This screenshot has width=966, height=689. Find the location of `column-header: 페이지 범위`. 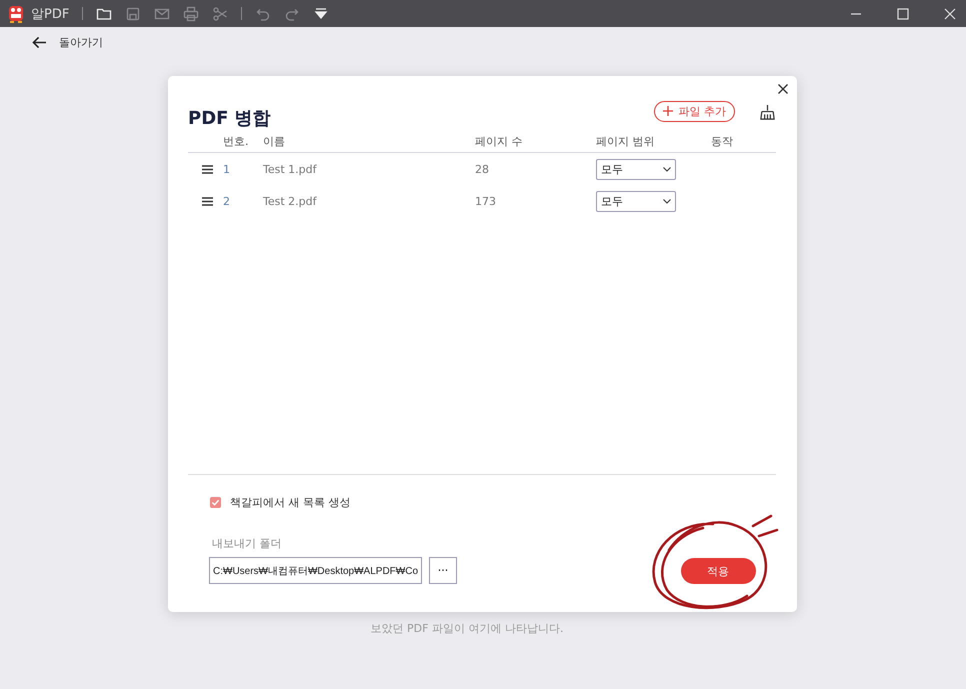

column-header: 페이지 범위 is located at coordinates (626, 141).